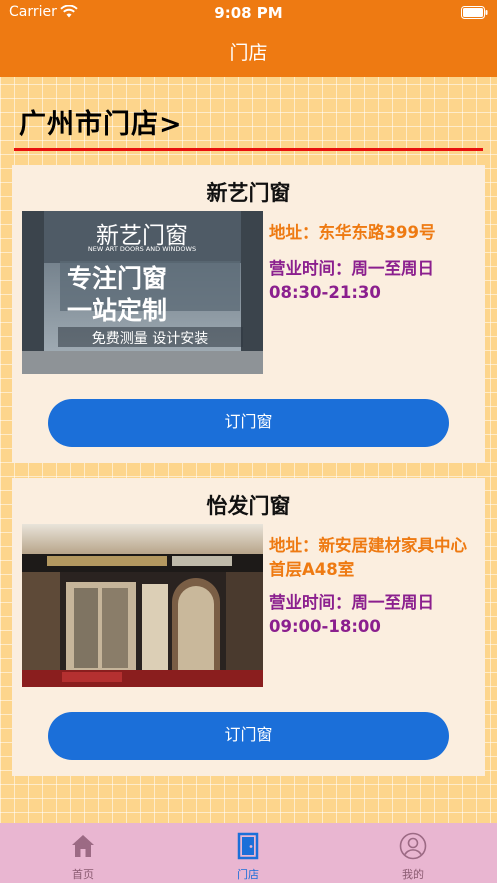  Describe the element at coordinates (248, 846) in the screenshot. I see `door-icon` at that location.